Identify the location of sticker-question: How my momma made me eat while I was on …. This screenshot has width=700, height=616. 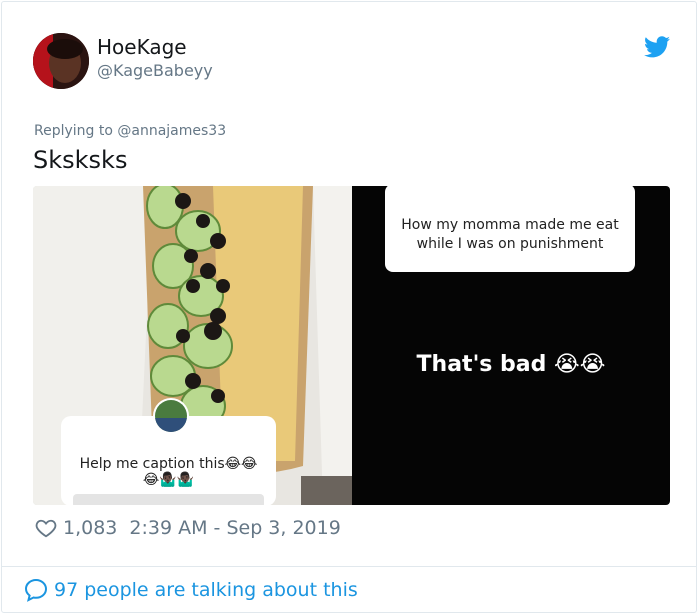
(510, 234).